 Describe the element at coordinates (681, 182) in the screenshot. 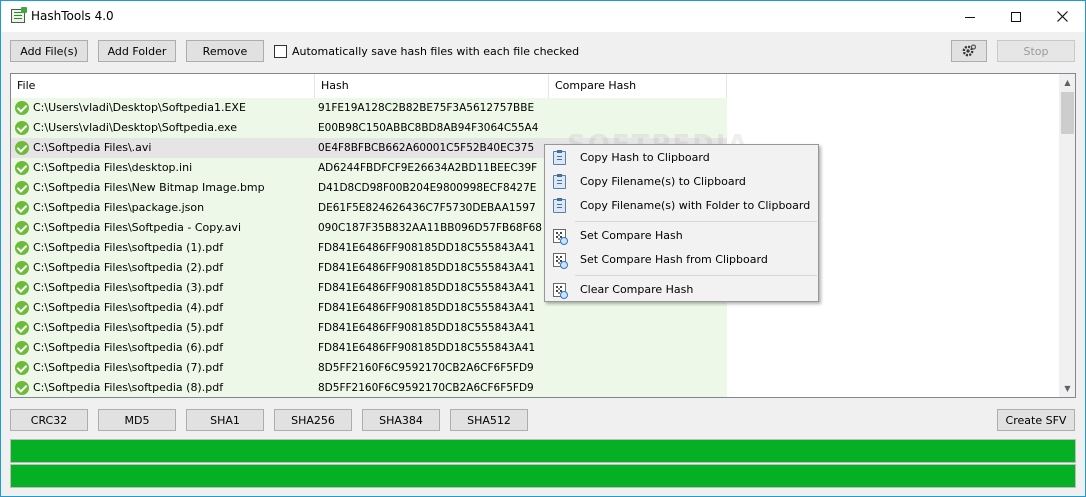

I see `menu-item-copy-filenames: Copy Filename(s) to Clipboard` at that location.